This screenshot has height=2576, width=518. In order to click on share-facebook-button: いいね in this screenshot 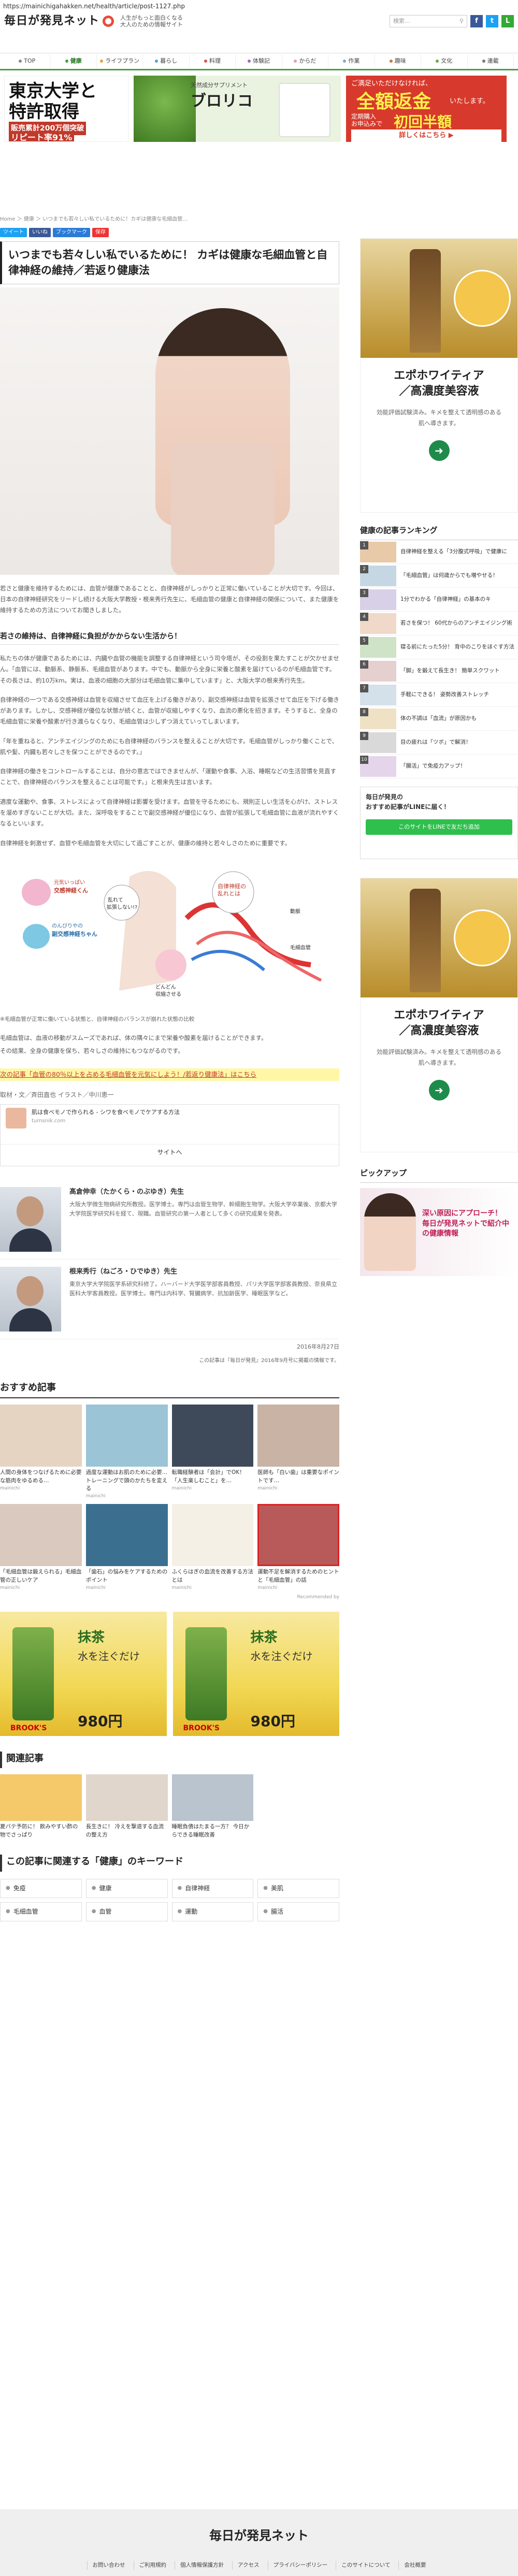, I will do `click(40, 233)`.